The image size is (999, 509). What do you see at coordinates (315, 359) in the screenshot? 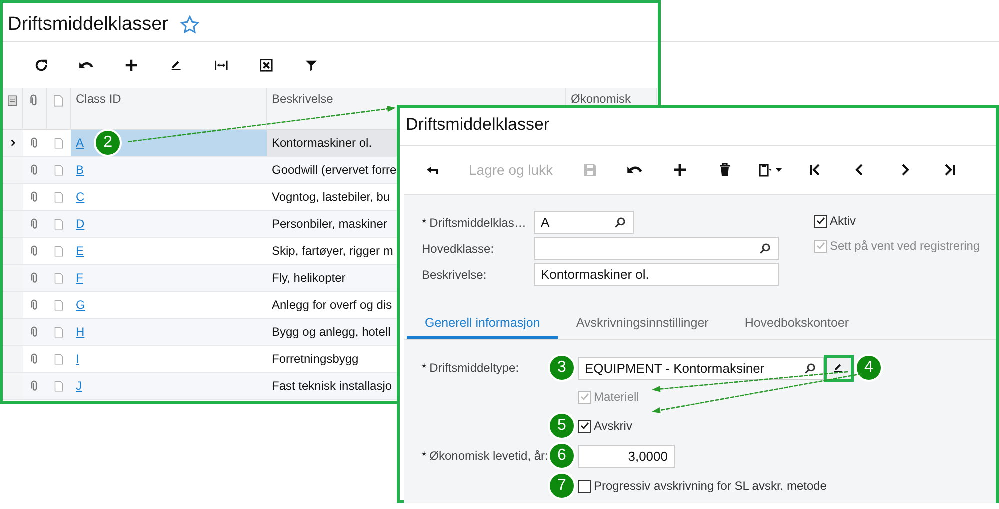
I see `table-cell: Forretningsbygg` at bounding box center [315, 359].